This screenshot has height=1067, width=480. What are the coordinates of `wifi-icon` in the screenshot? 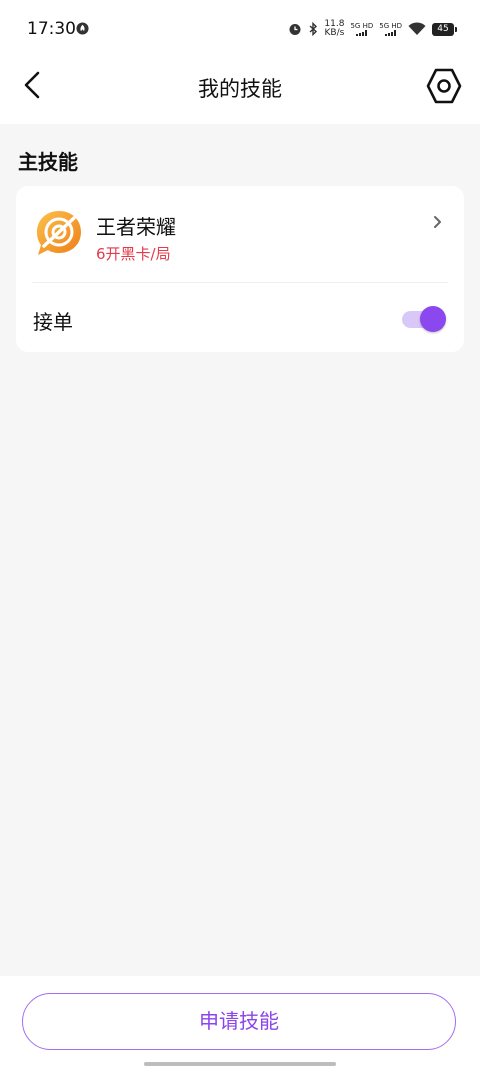 It's located at (417, 28).